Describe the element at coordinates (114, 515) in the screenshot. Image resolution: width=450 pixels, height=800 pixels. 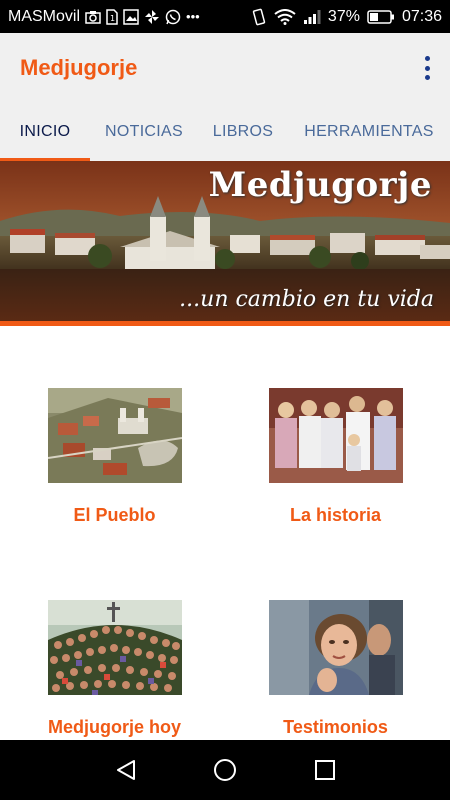
I see `el-pueblo-label: El Pueblo` at that location.